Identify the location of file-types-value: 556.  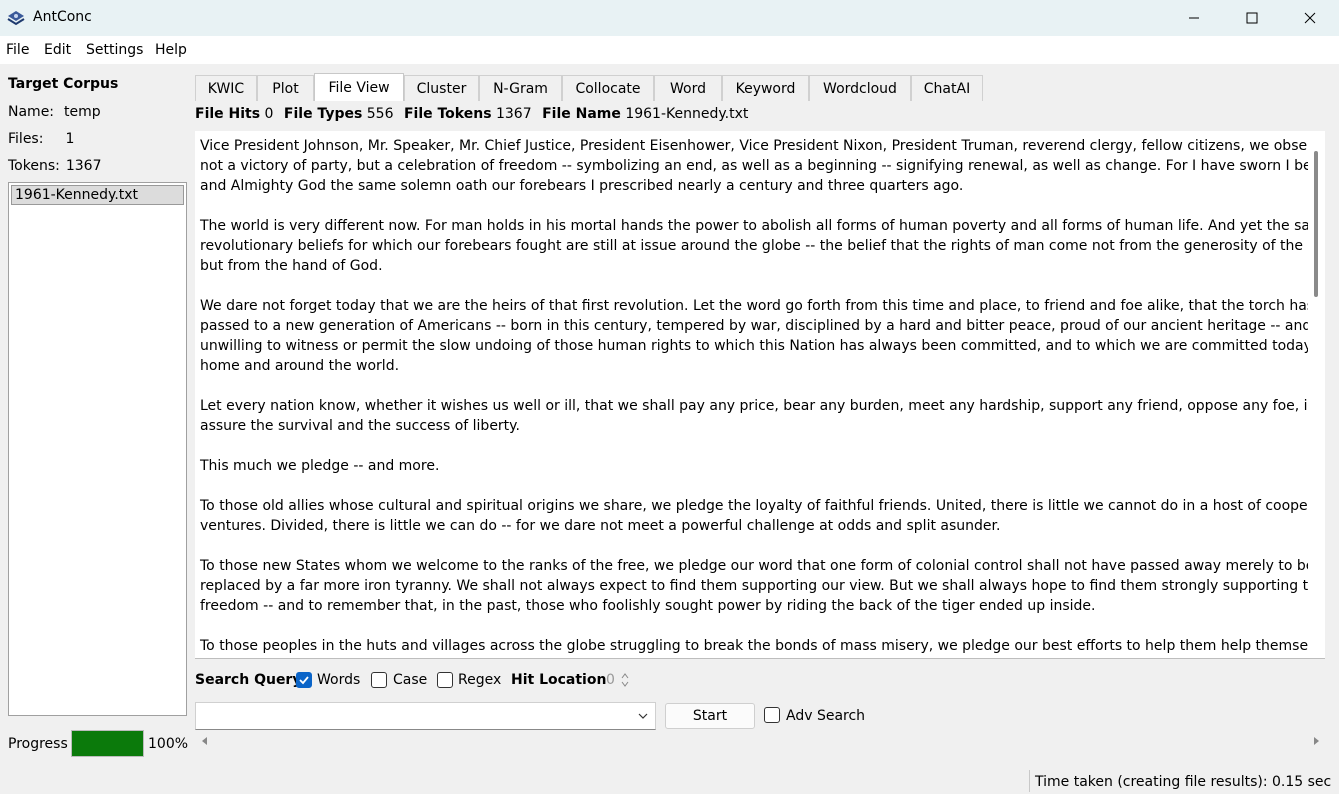
(380, 114).